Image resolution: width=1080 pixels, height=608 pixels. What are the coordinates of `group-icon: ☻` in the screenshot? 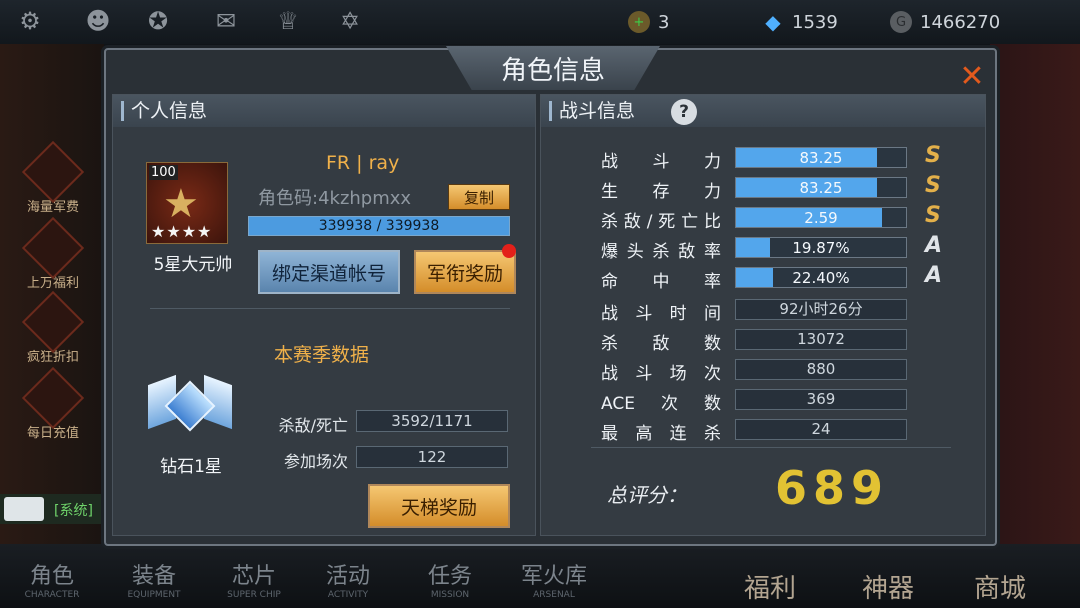 It's located at (98, 21).